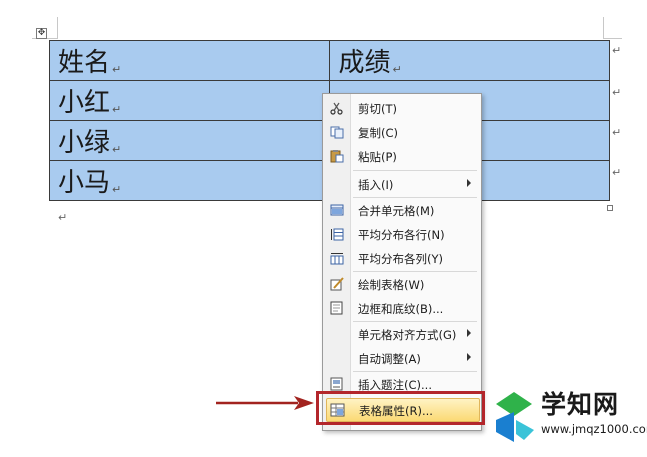 The width and height of the screenshot is (647, 457). Describe the element at coordinates (415, 170) in the screenshot. I see `menu-separator` at that location.